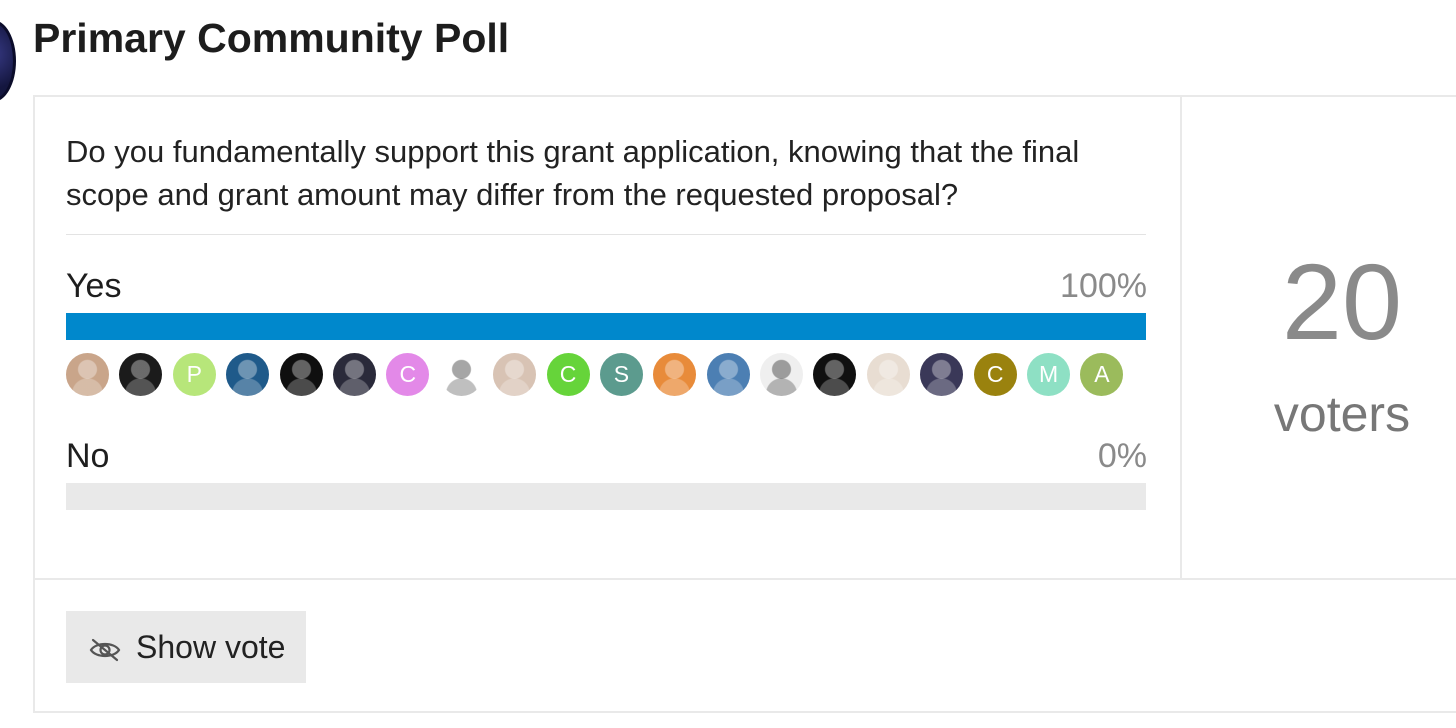  I want to click on show-vote-button: Show vote, so click(186, 647).